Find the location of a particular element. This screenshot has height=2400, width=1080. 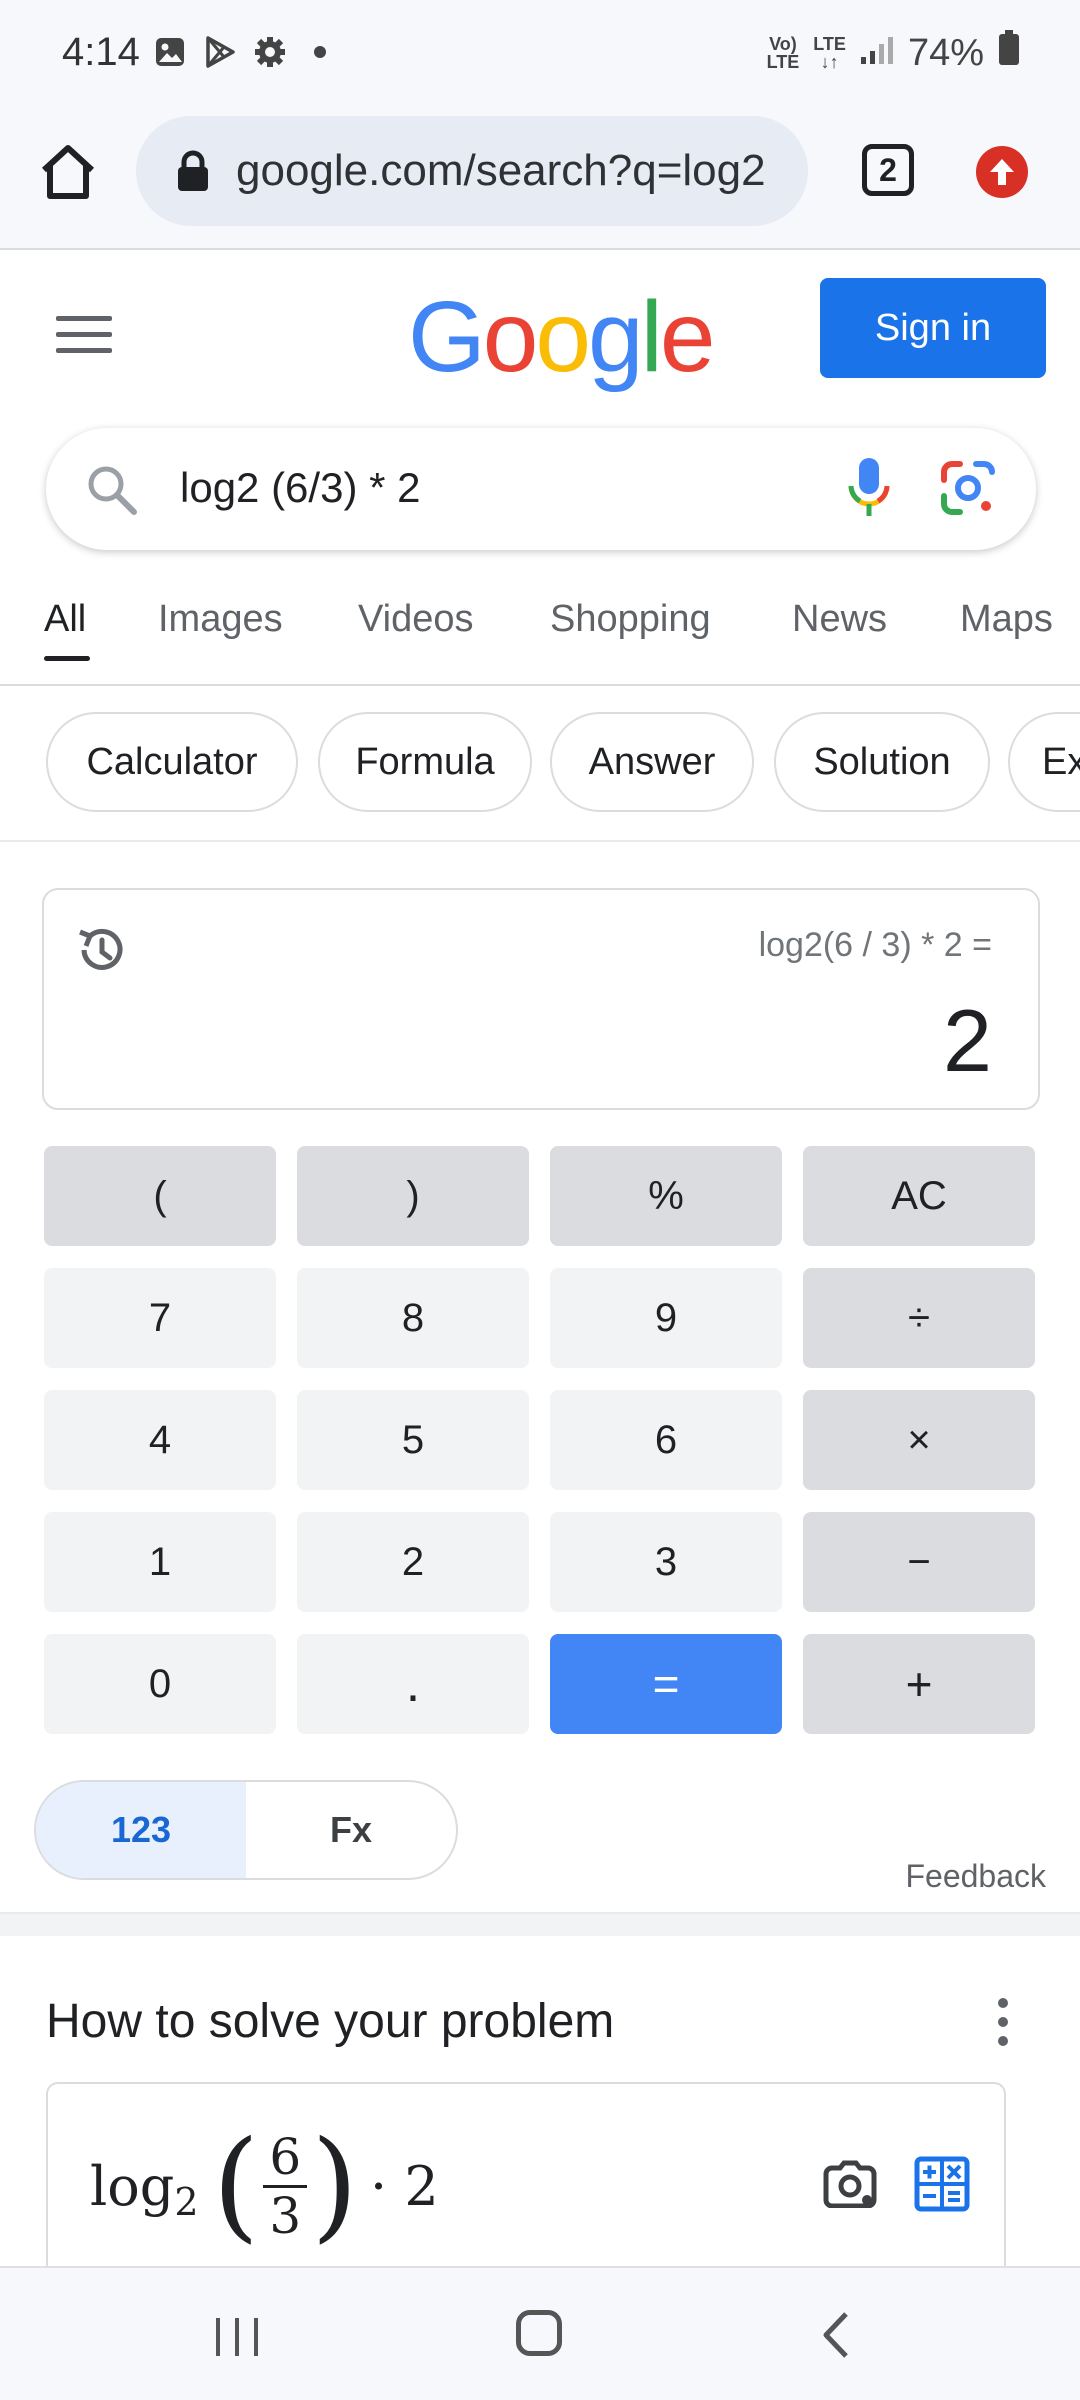

mode-basic-button: 123 is located at coordinates (141, 1830).